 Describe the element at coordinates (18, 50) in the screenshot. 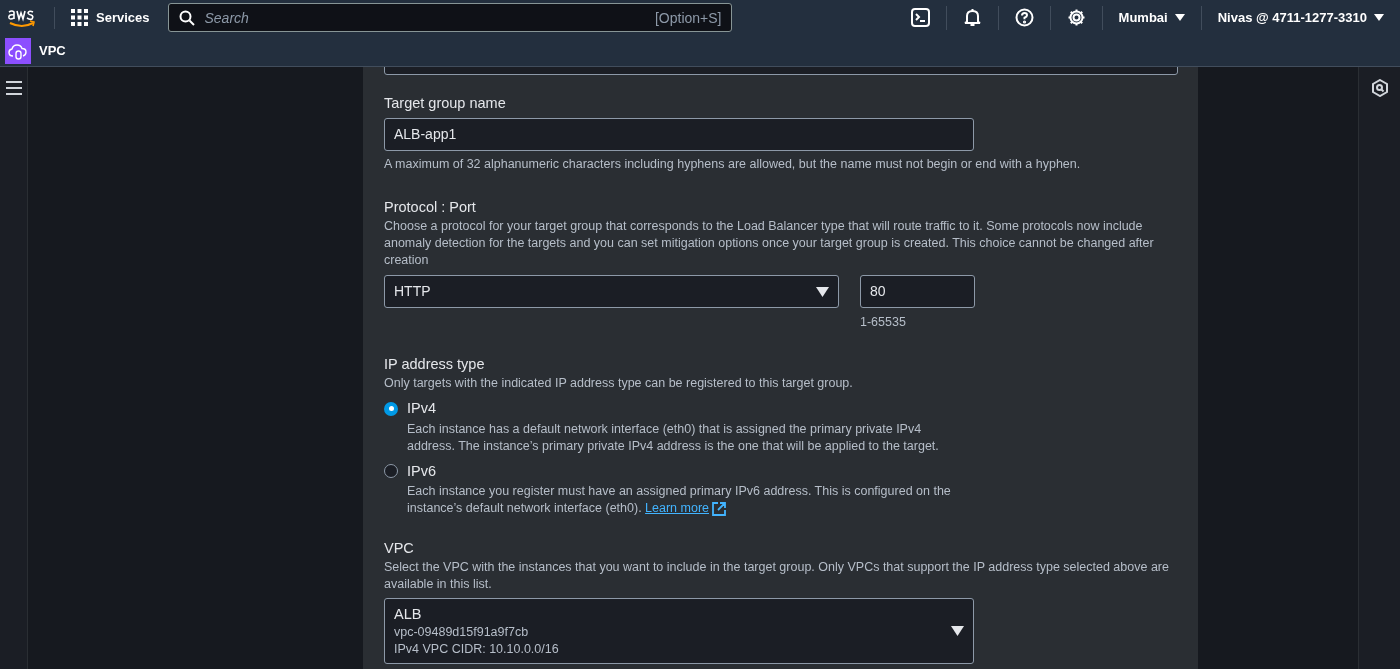

I see `vpc-cloud-icon` at that location.